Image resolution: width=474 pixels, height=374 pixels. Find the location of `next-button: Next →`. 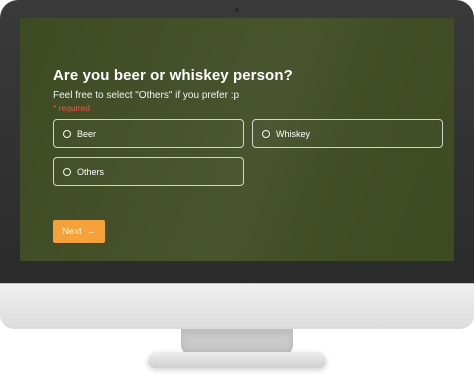

next-button: Next → is located at coordinates (79, 231).